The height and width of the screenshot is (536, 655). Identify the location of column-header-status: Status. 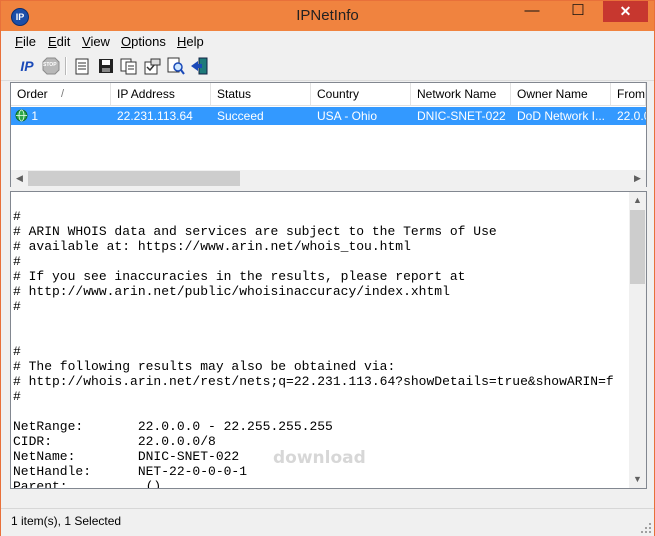
(261, 94).